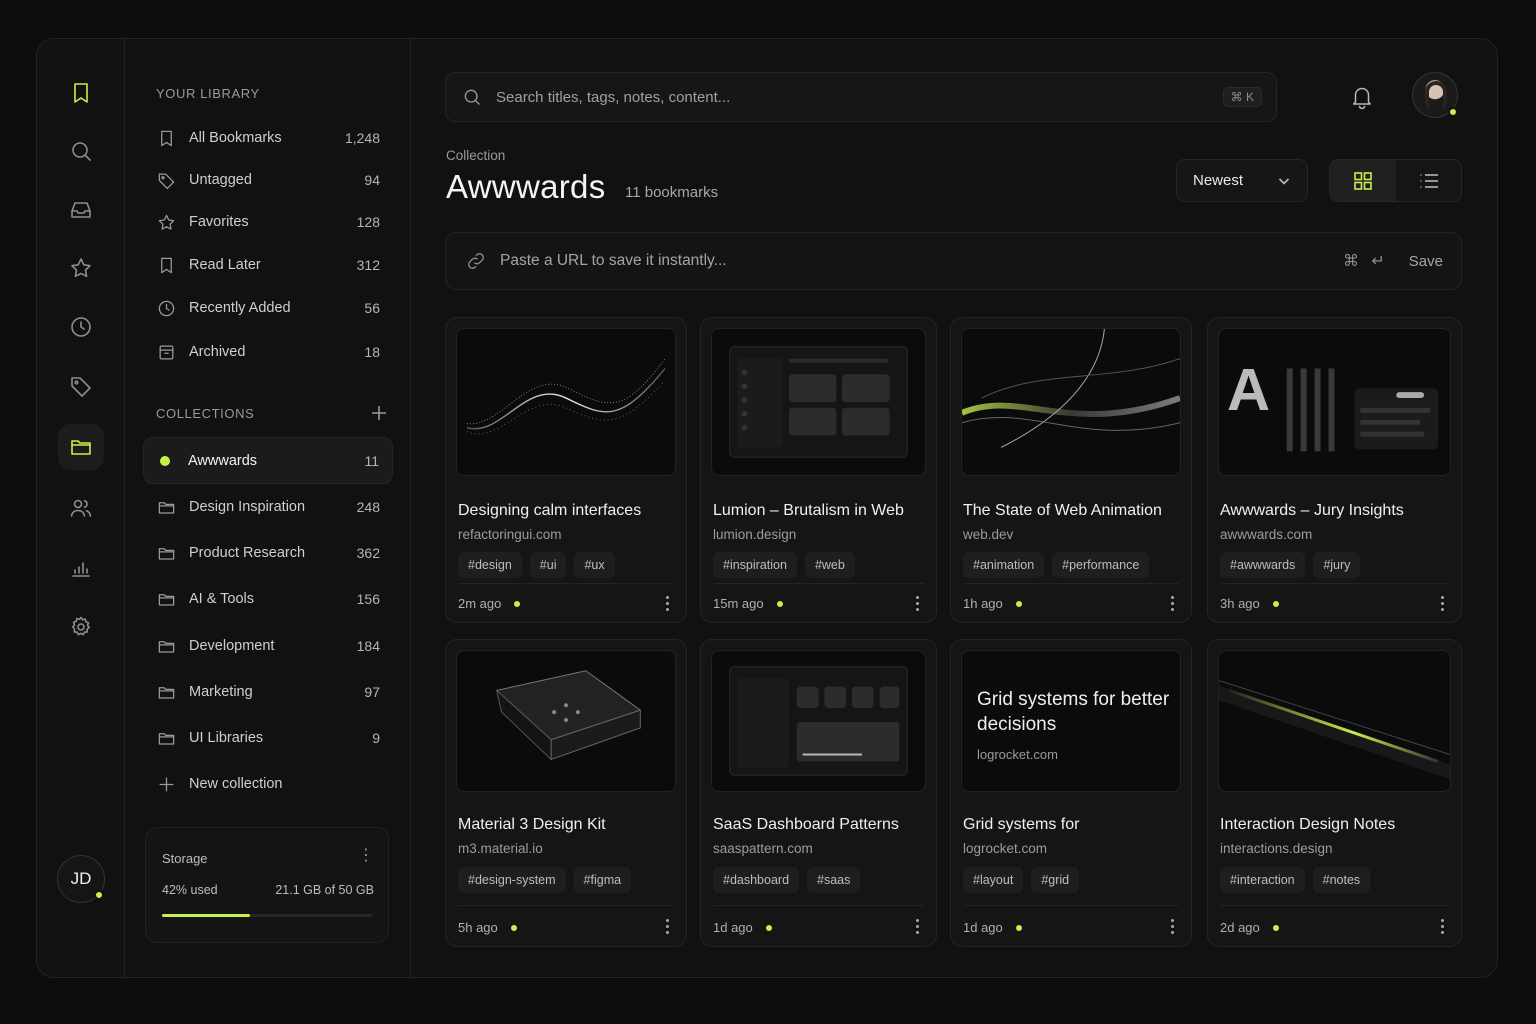 Image resolution: width=1536 pixels, height=1024 pixels. I want to click on clock-icon, so click(81, 327).